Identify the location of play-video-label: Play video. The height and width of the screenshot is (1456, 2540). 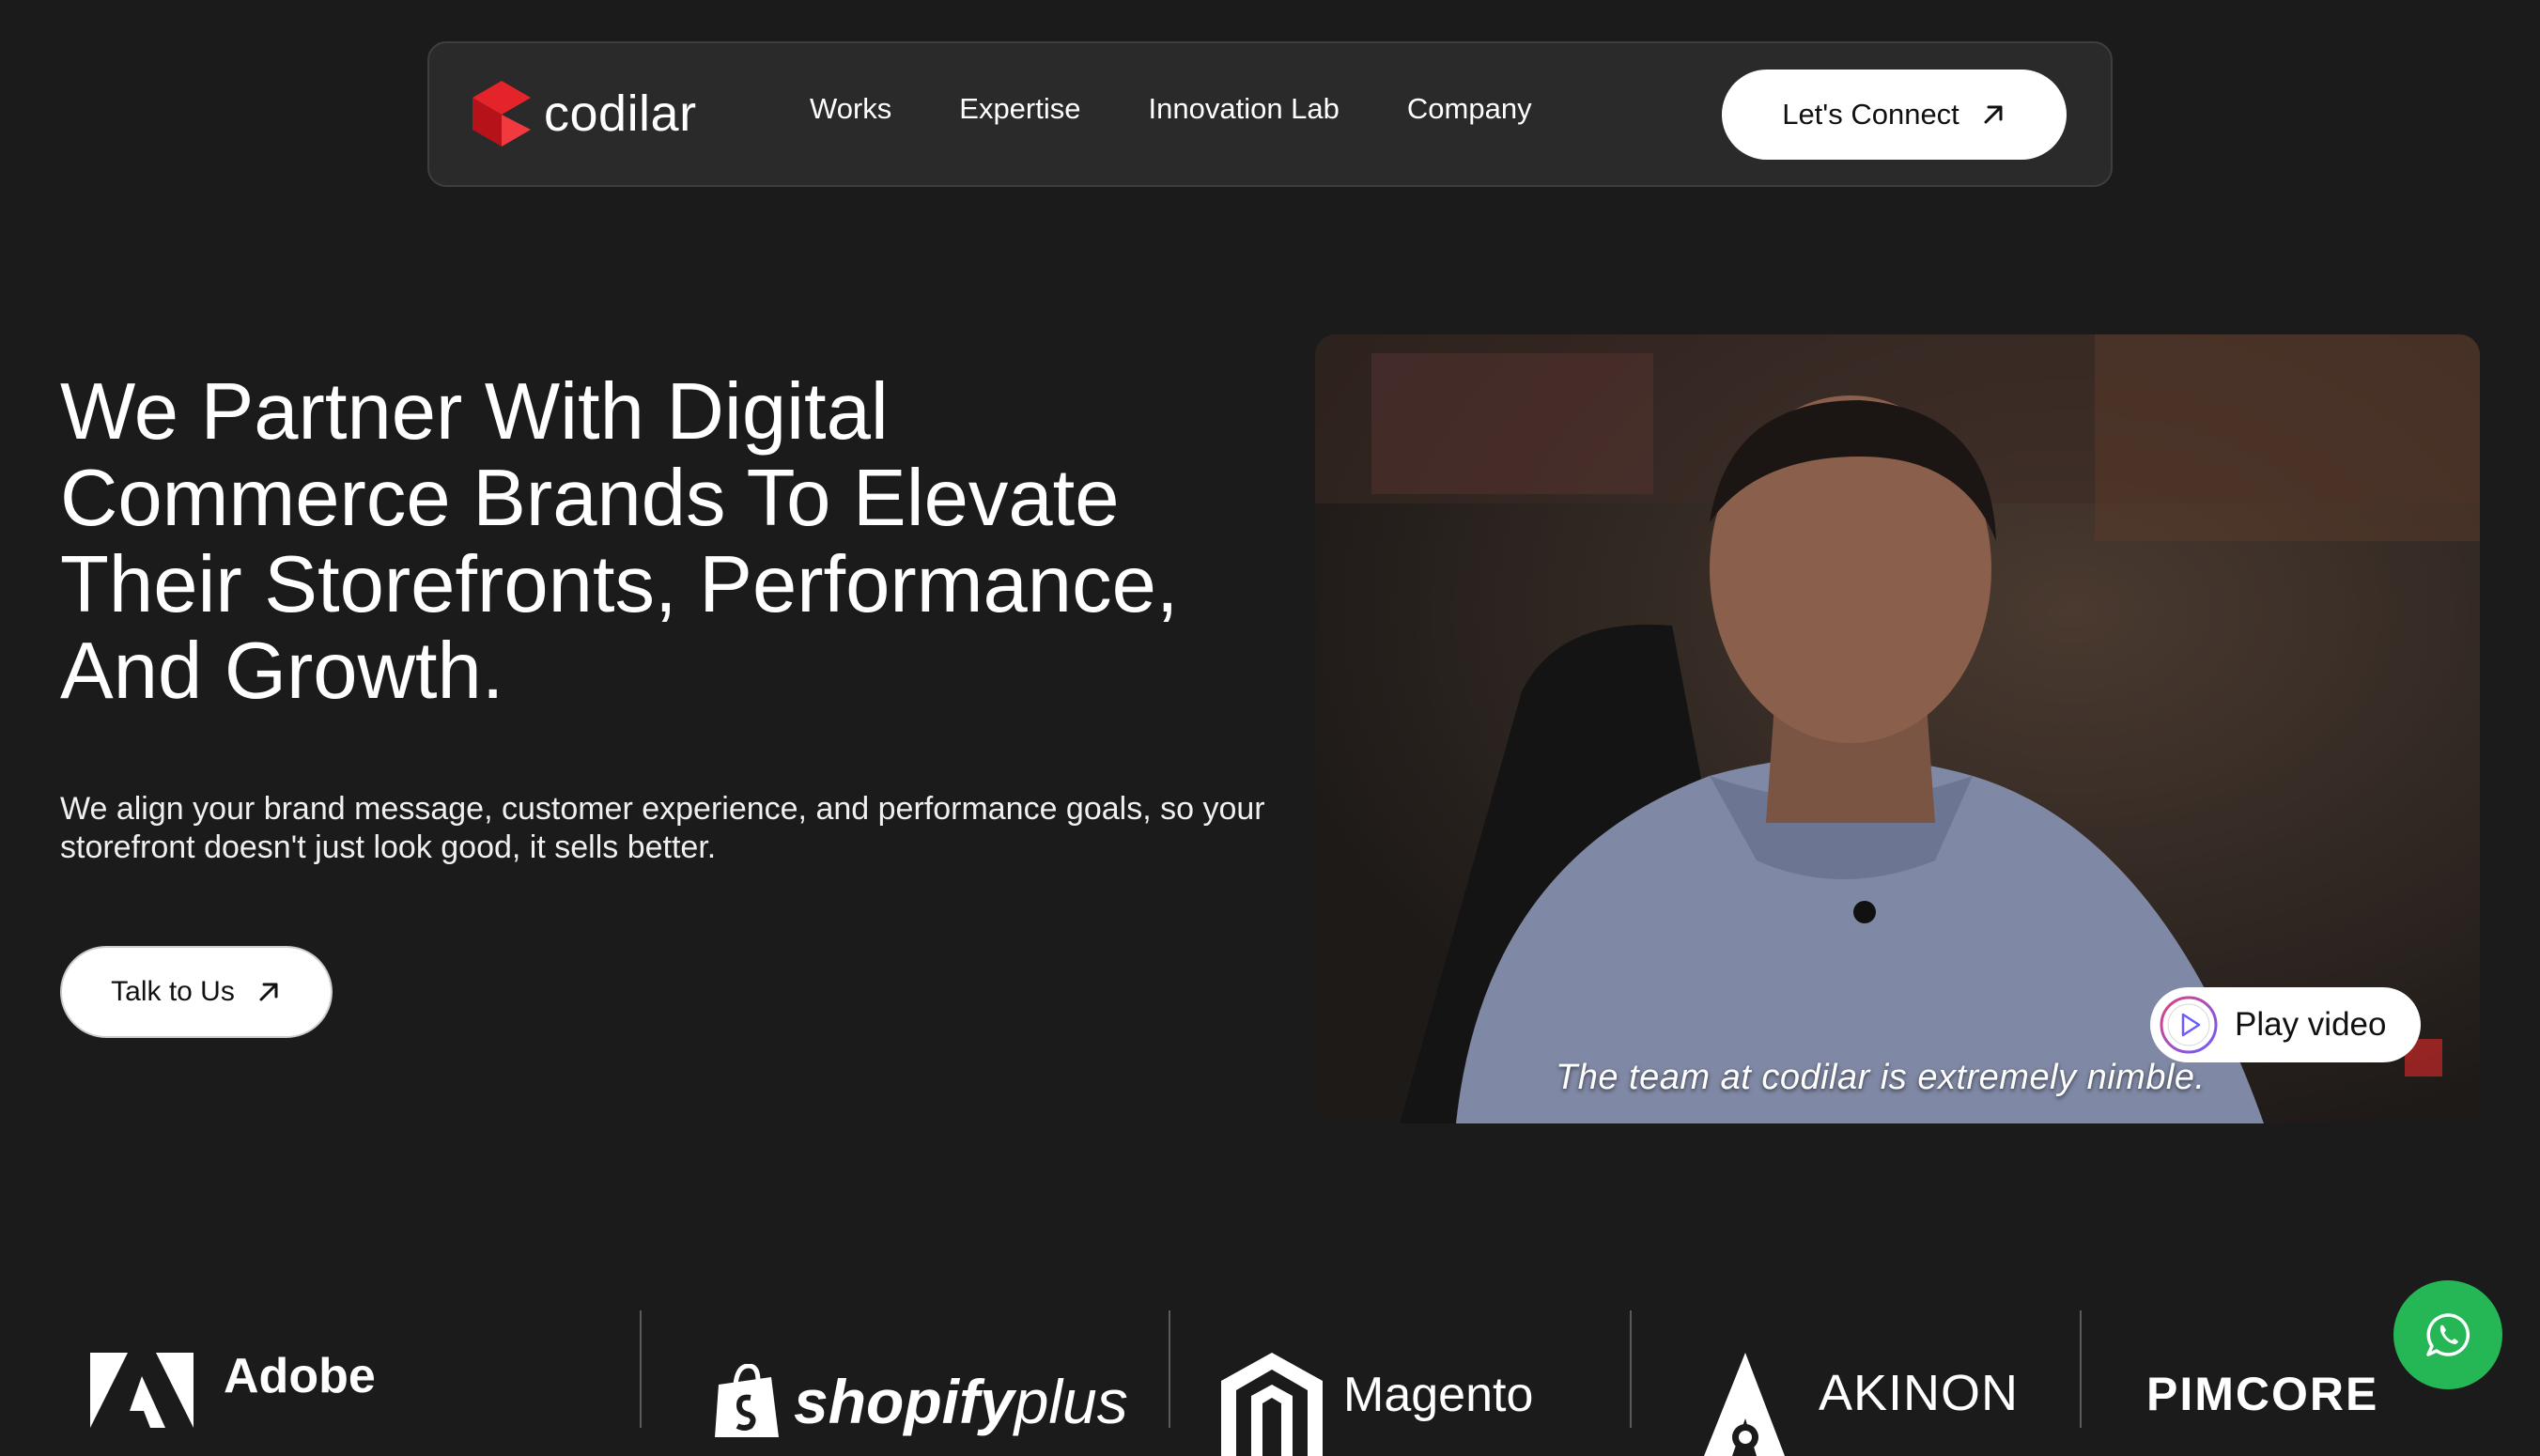
(2311, 1024).